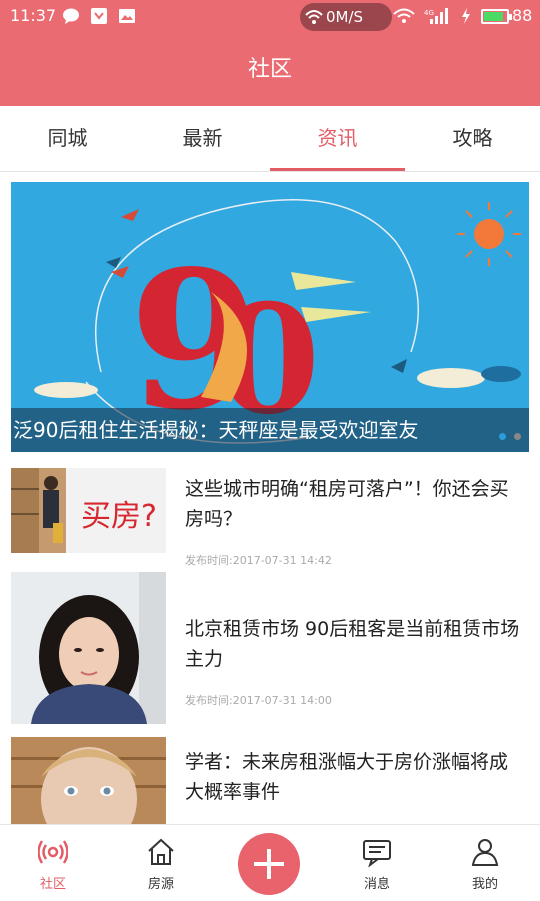 This screenshot has height=901, width=540. I want to click on news-thumbnail: 买房?, so click(88, 510).